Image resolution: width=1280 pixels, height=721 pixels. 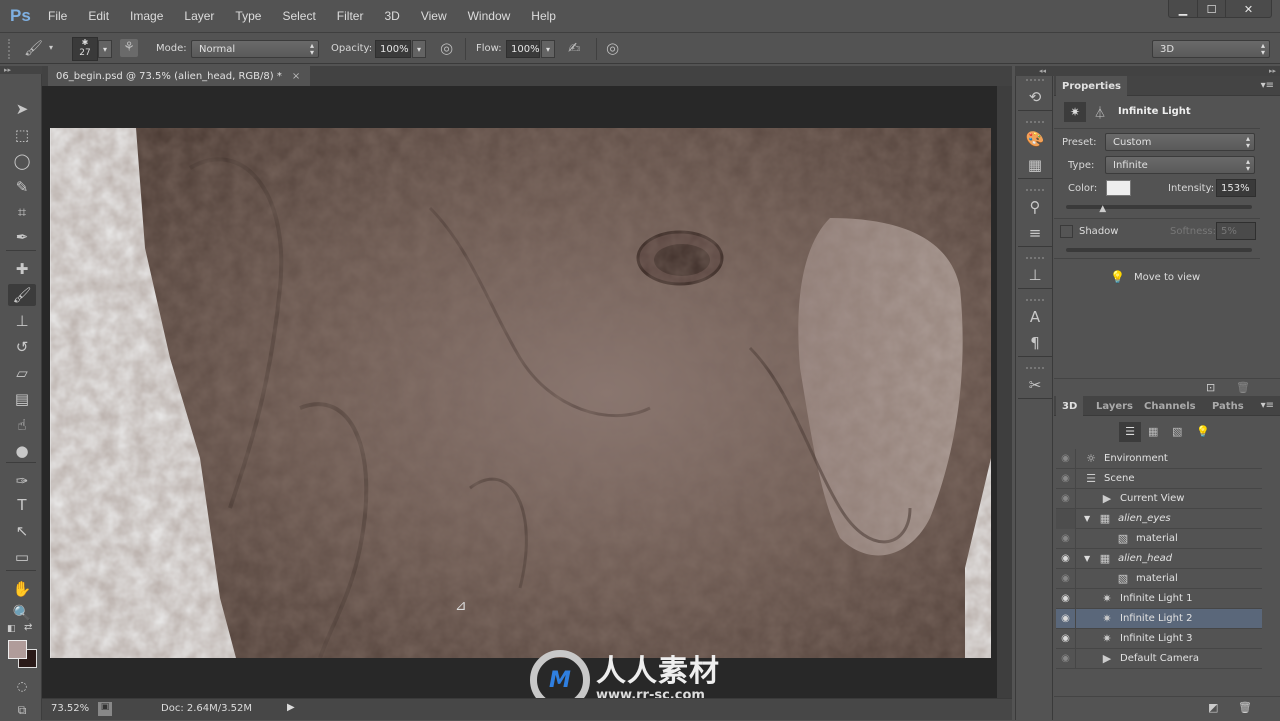 What do you see at coordinates (1159, 658) in the screenshot?
I see `scene-row: ◉ ▶ Default Camera` at bounding box center [1159, 658].